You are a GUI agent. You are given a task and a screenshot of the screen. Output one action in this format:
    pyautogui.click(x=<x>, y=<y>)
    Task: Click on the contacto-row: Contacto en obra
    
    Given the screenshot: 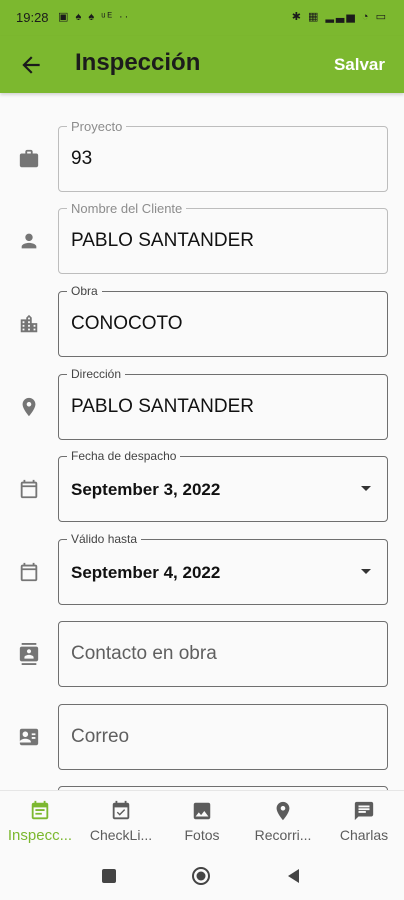 What is the action you would take?
    pyautogui.click(x=202, y=654)
    